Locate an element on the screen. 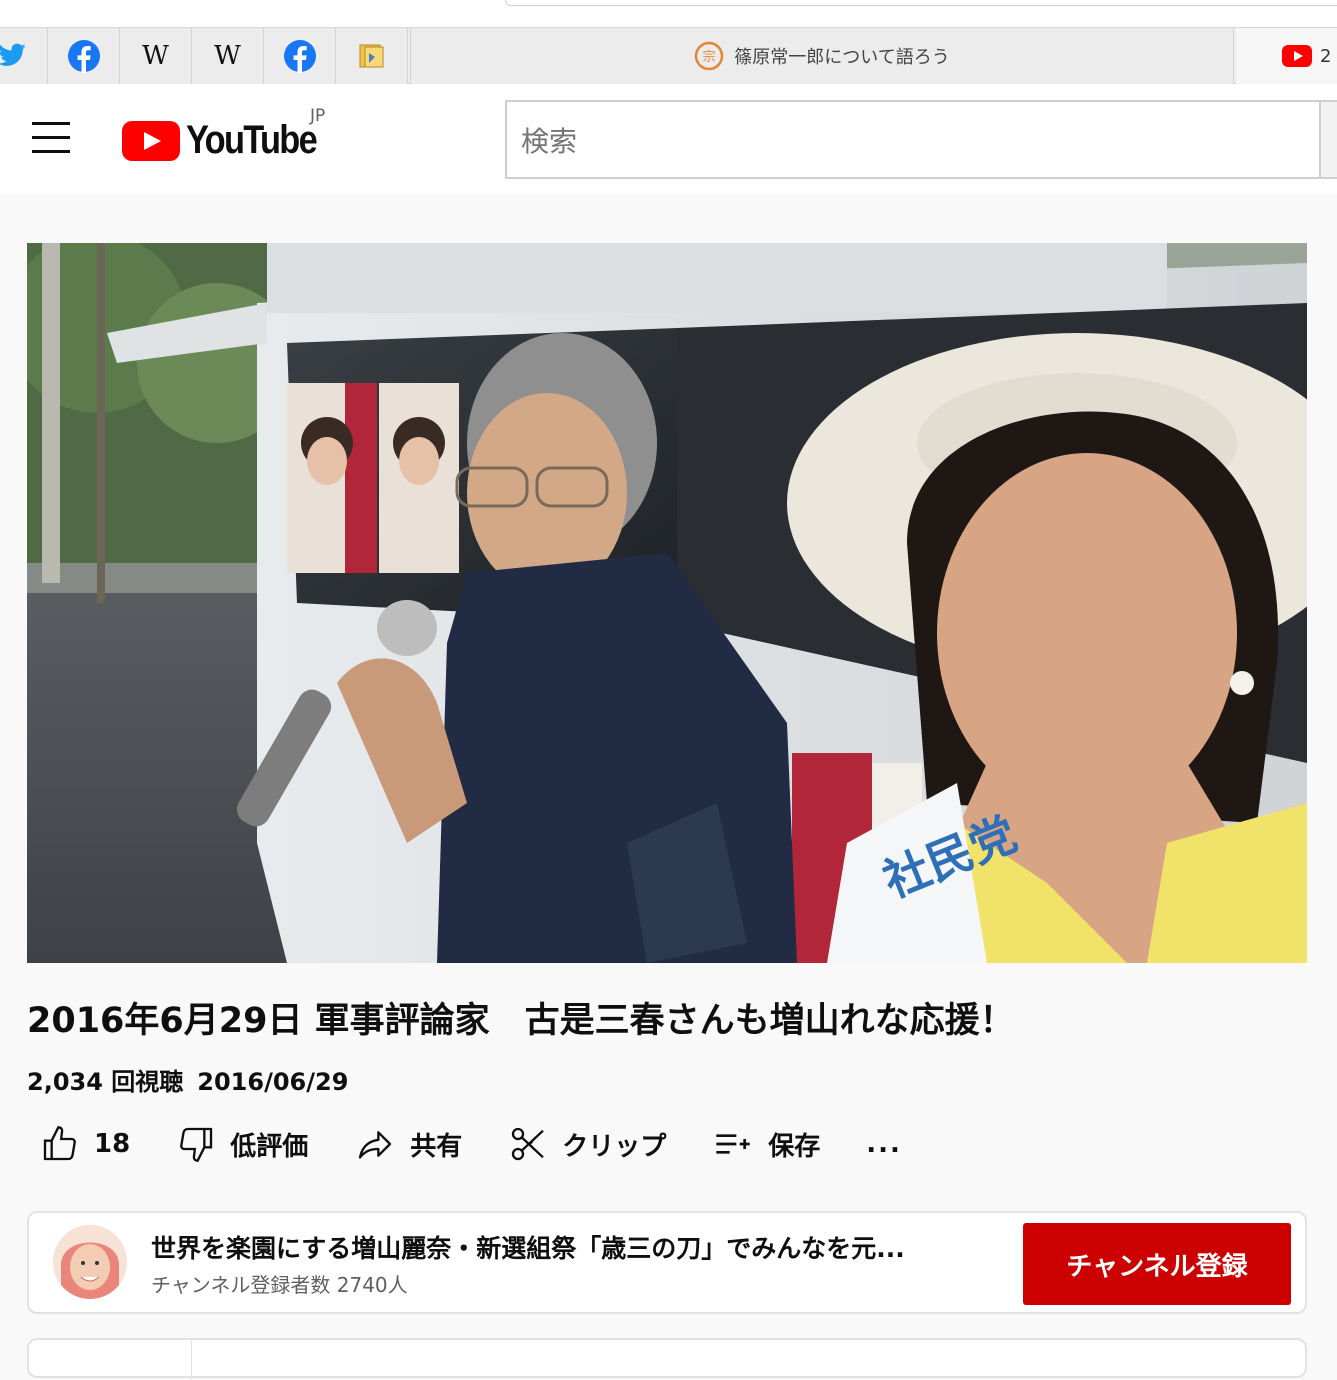 The width and height of the screenshot is (1337, 1380). svg-text: 宗 is located at coordinates (709, 57).